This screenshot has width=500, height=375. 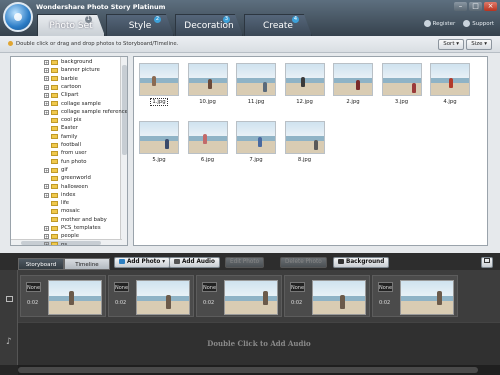 I want to click on tab-style: Style 2, so click(x=140, y=25).